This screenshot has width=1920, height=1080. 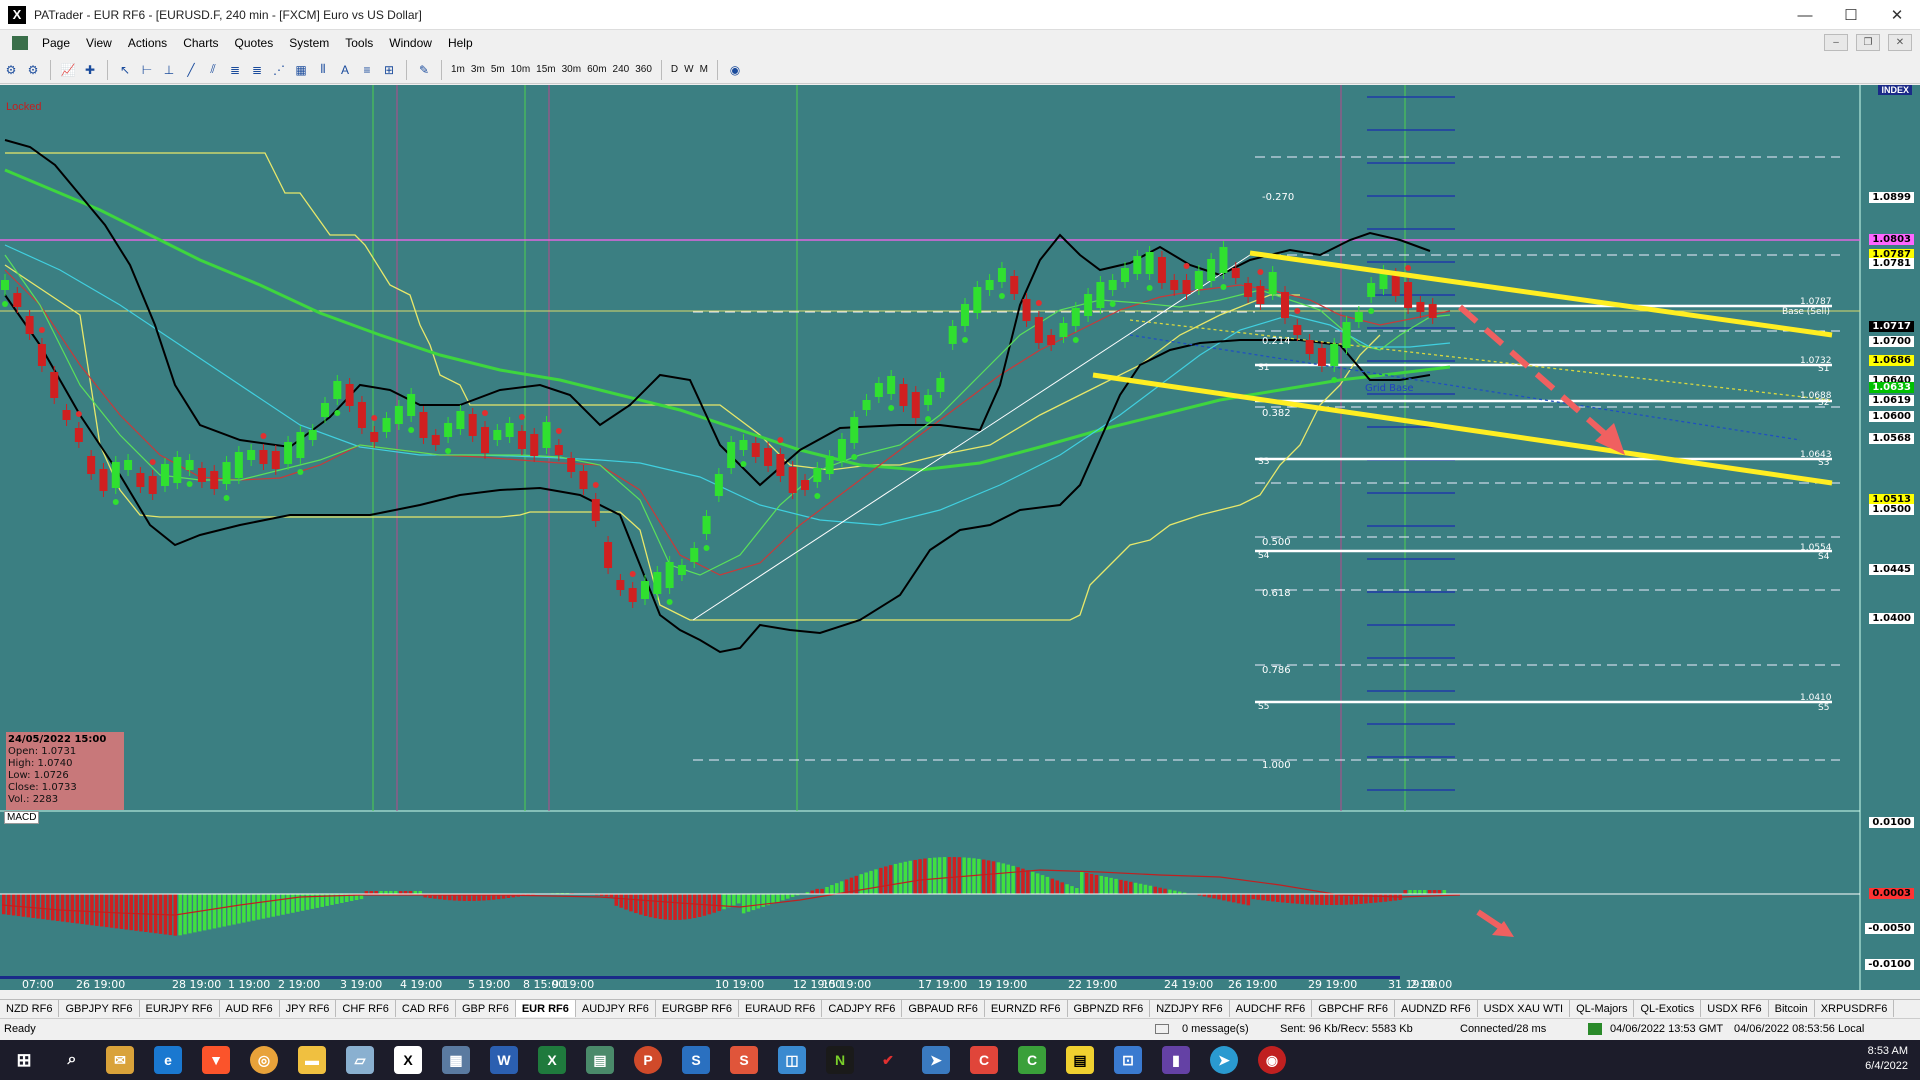 What do you see at coordinates (616, 1008) in the screenshot?
I see `symbol-tab: AUDJPY RF6` at bounding box center [616, 1008].